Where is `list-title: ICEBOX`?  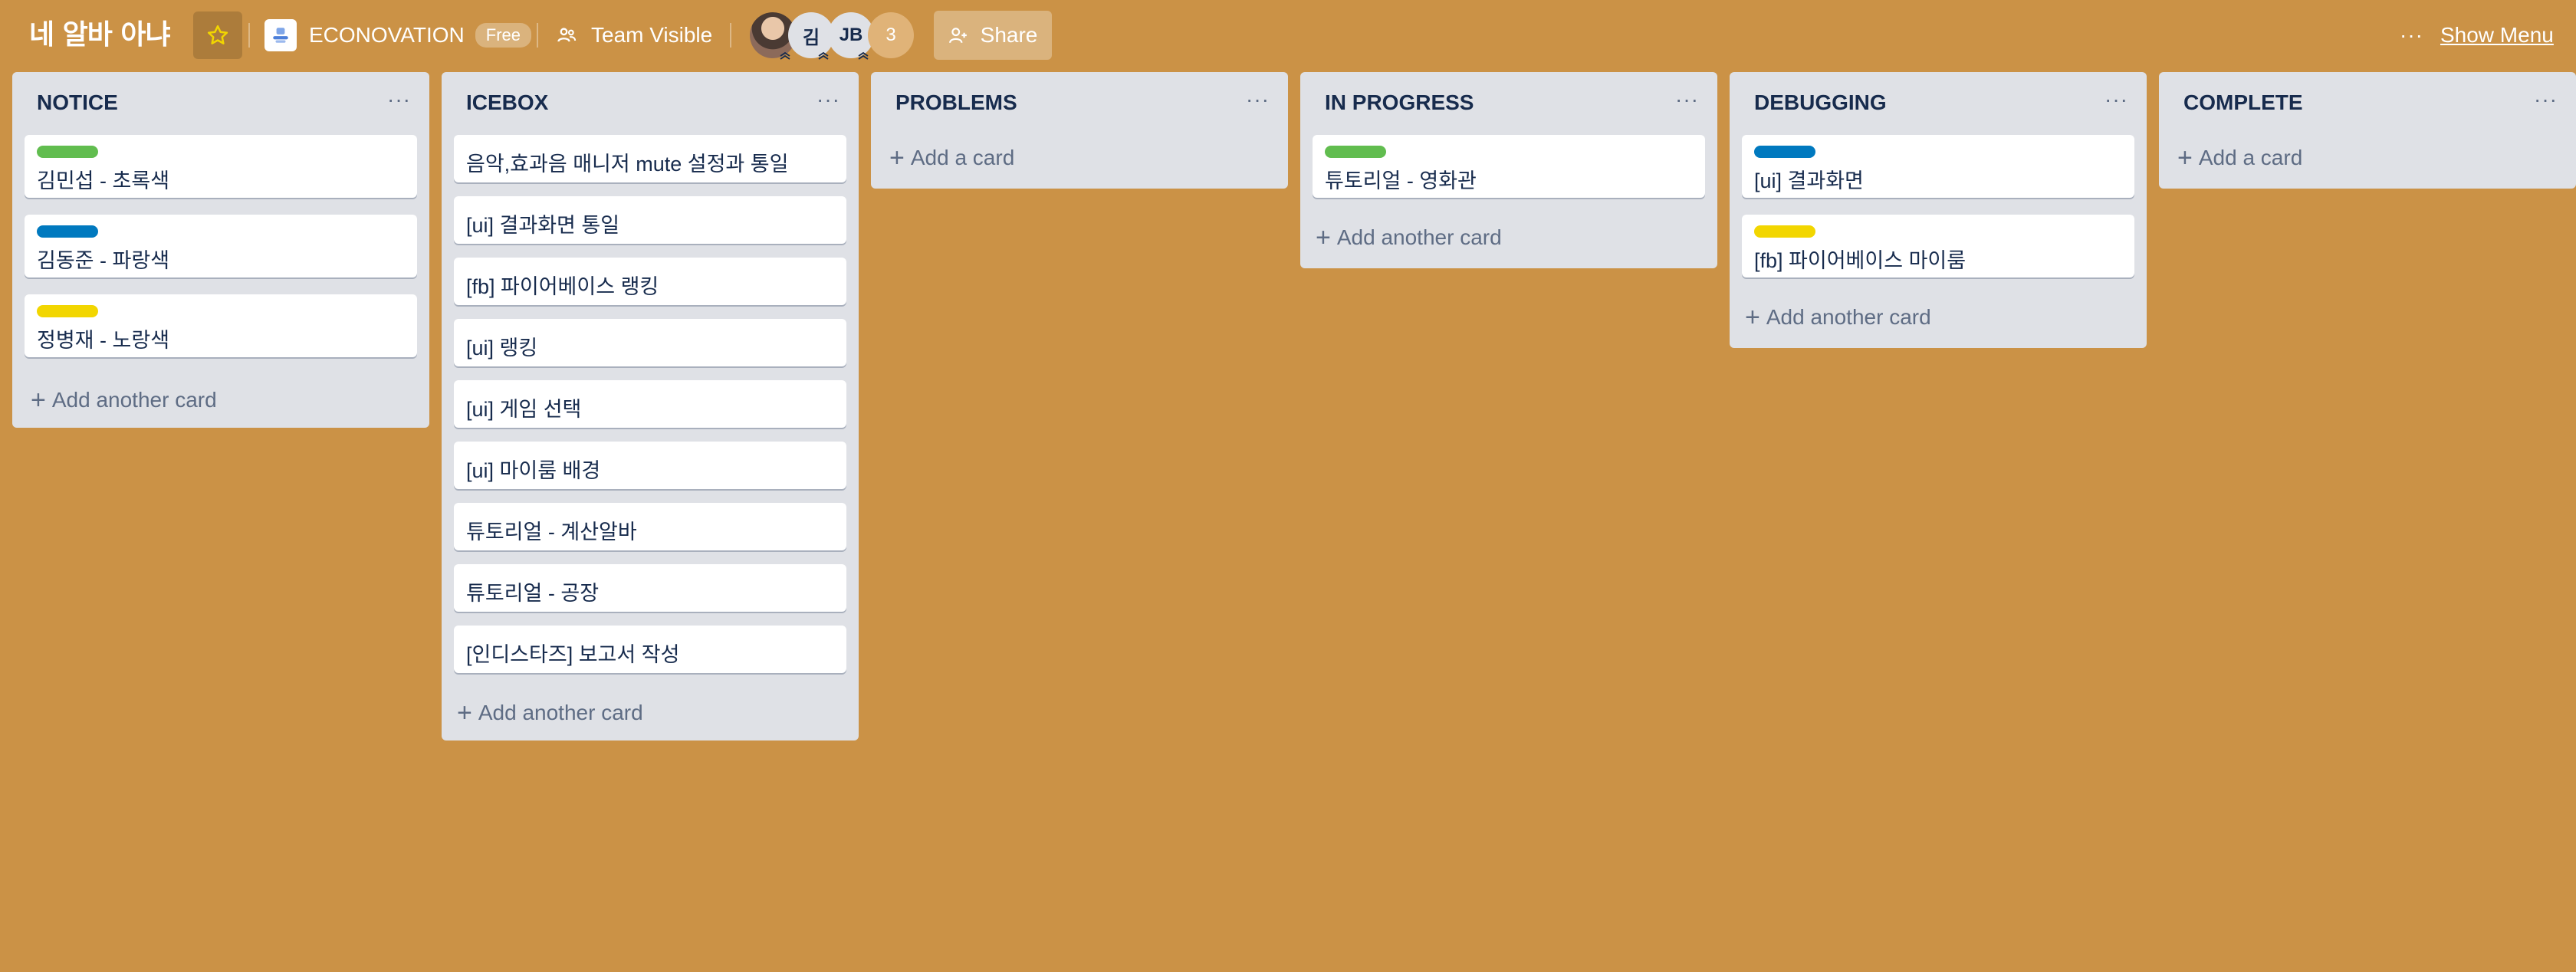
list-title: ICEBOX is located at coordinates (507, 102).